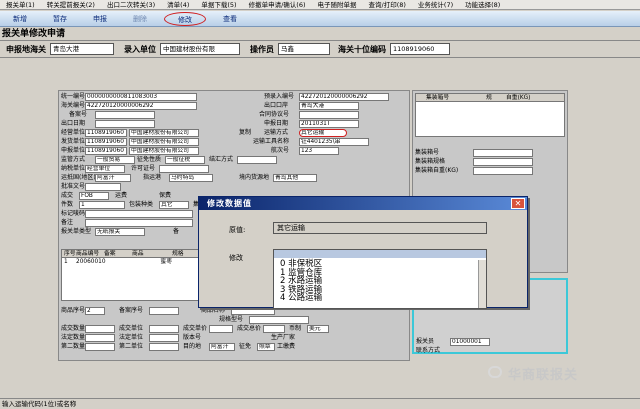 Image resolution: width=640 pixels, height=409 pixels. I want to click on pre-entry-field: 422720120000006292, so click(344, 97).